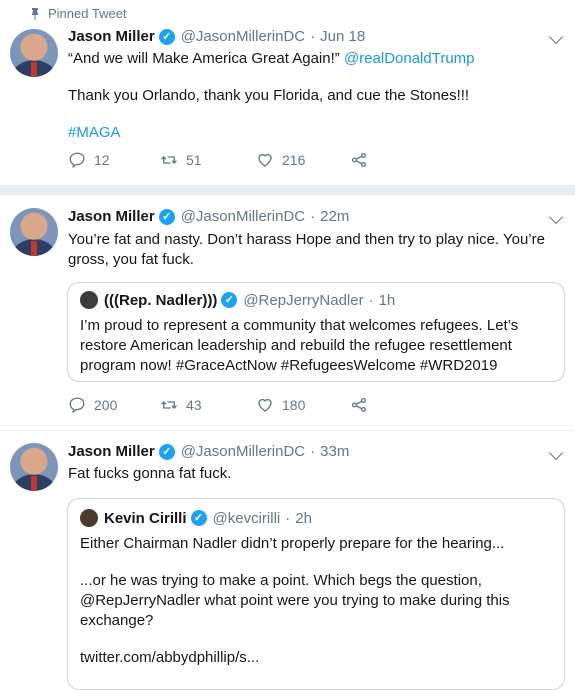 This screenshot has width=575, height=690. What do you see at coordinates (246, 518) in the screenshot?
I see `quoted-author-handle: @kevcirilli` at bounding box center [246, 518].